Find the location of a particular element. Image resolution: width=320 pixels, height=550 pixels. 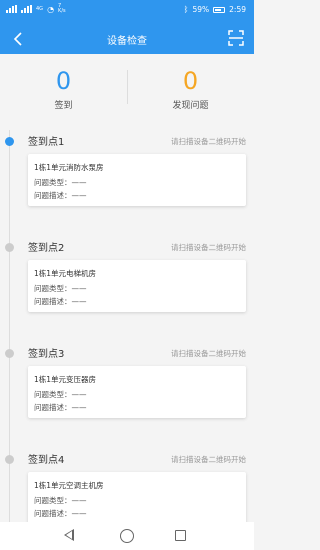

timeline-dot-active is located at coordinates (9, 141).